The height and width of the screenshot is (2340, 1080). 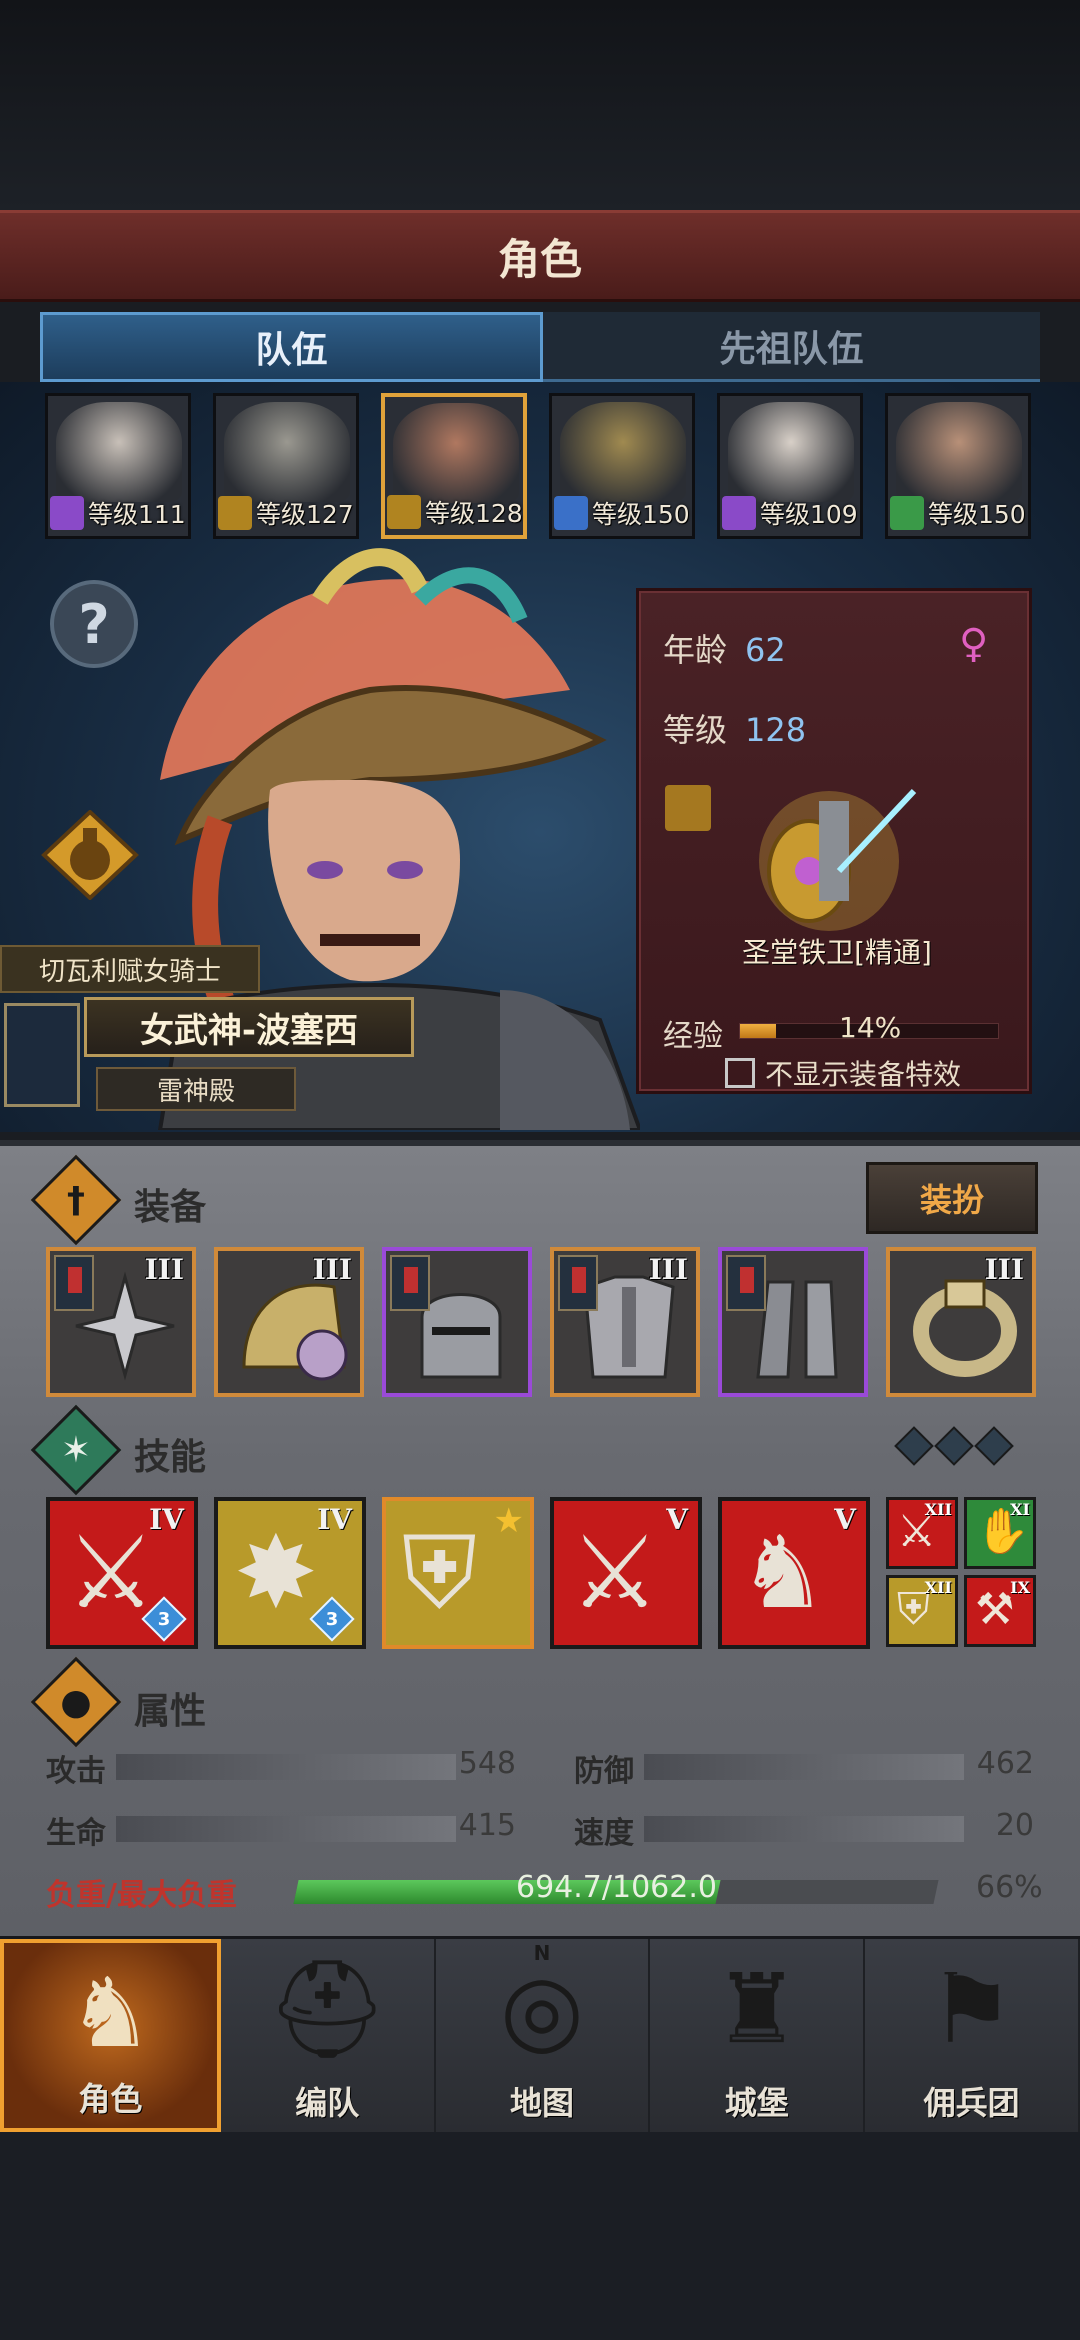 I want to click on female-icon: ♀, so click(x=974, y=644).